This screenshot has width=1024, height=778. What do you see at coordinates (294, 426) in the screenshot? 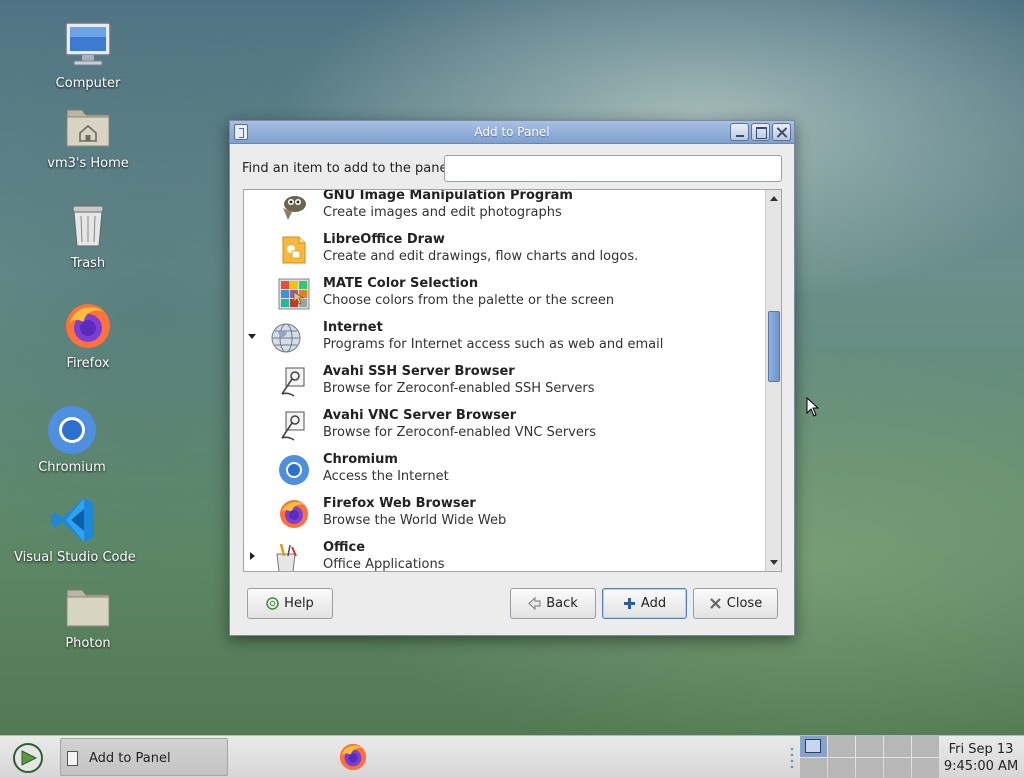
I see `avahi-vnc-icon` at bounding box center [294, 426].